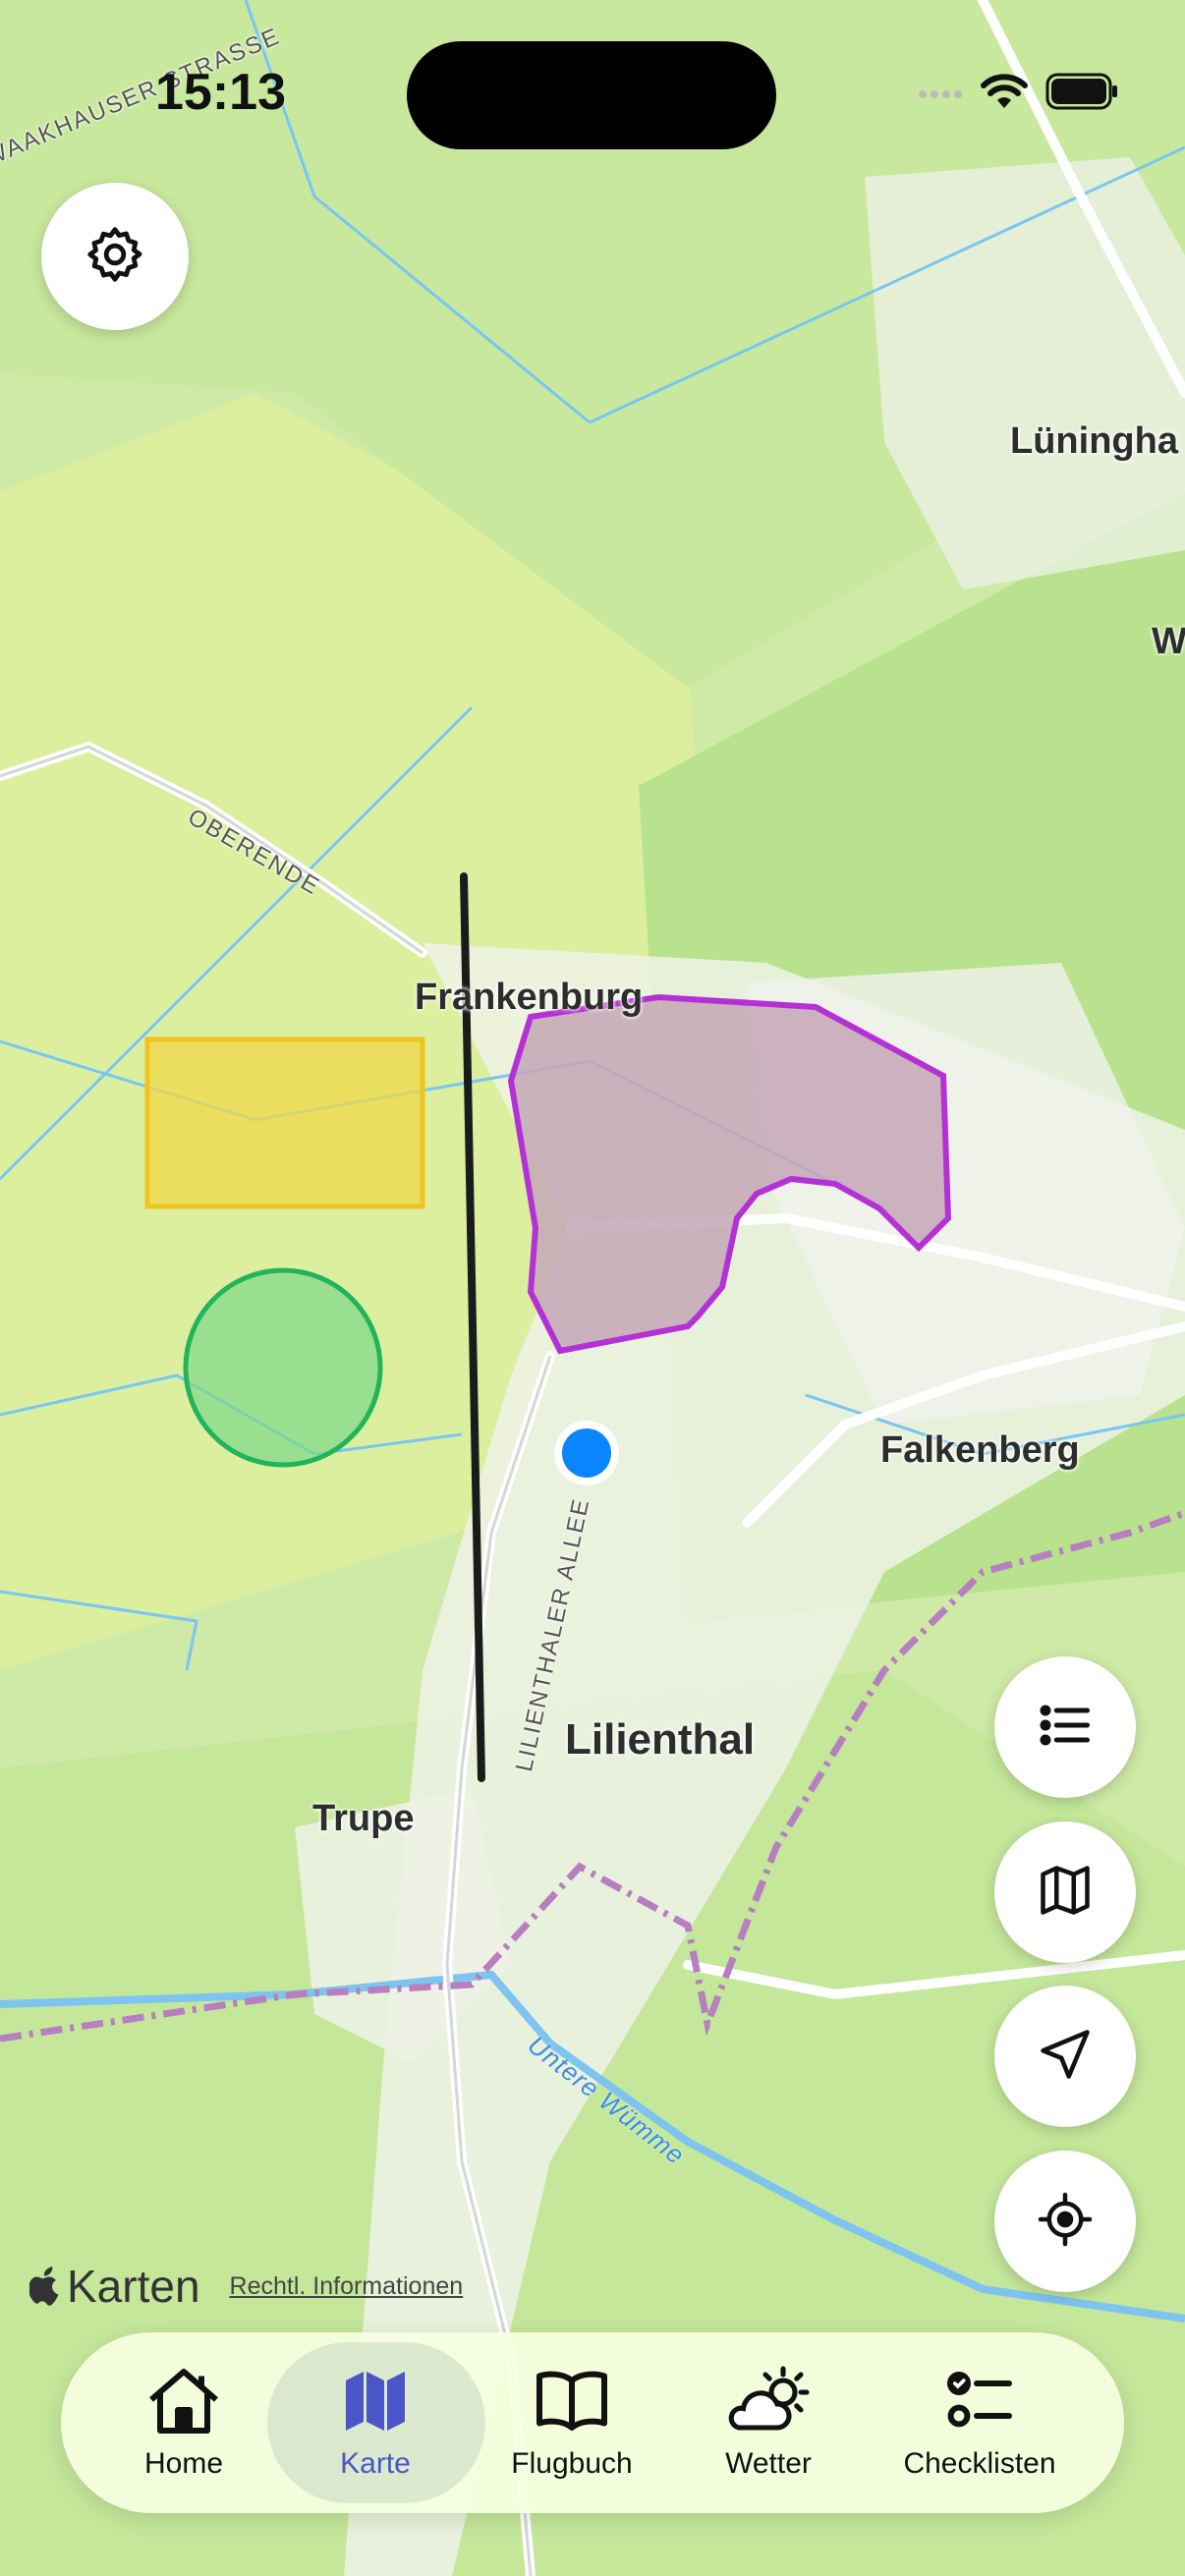  Describe the element at coordinates (184, 2463) in the screenshot. I see `tab-label-home: Home` at that location.